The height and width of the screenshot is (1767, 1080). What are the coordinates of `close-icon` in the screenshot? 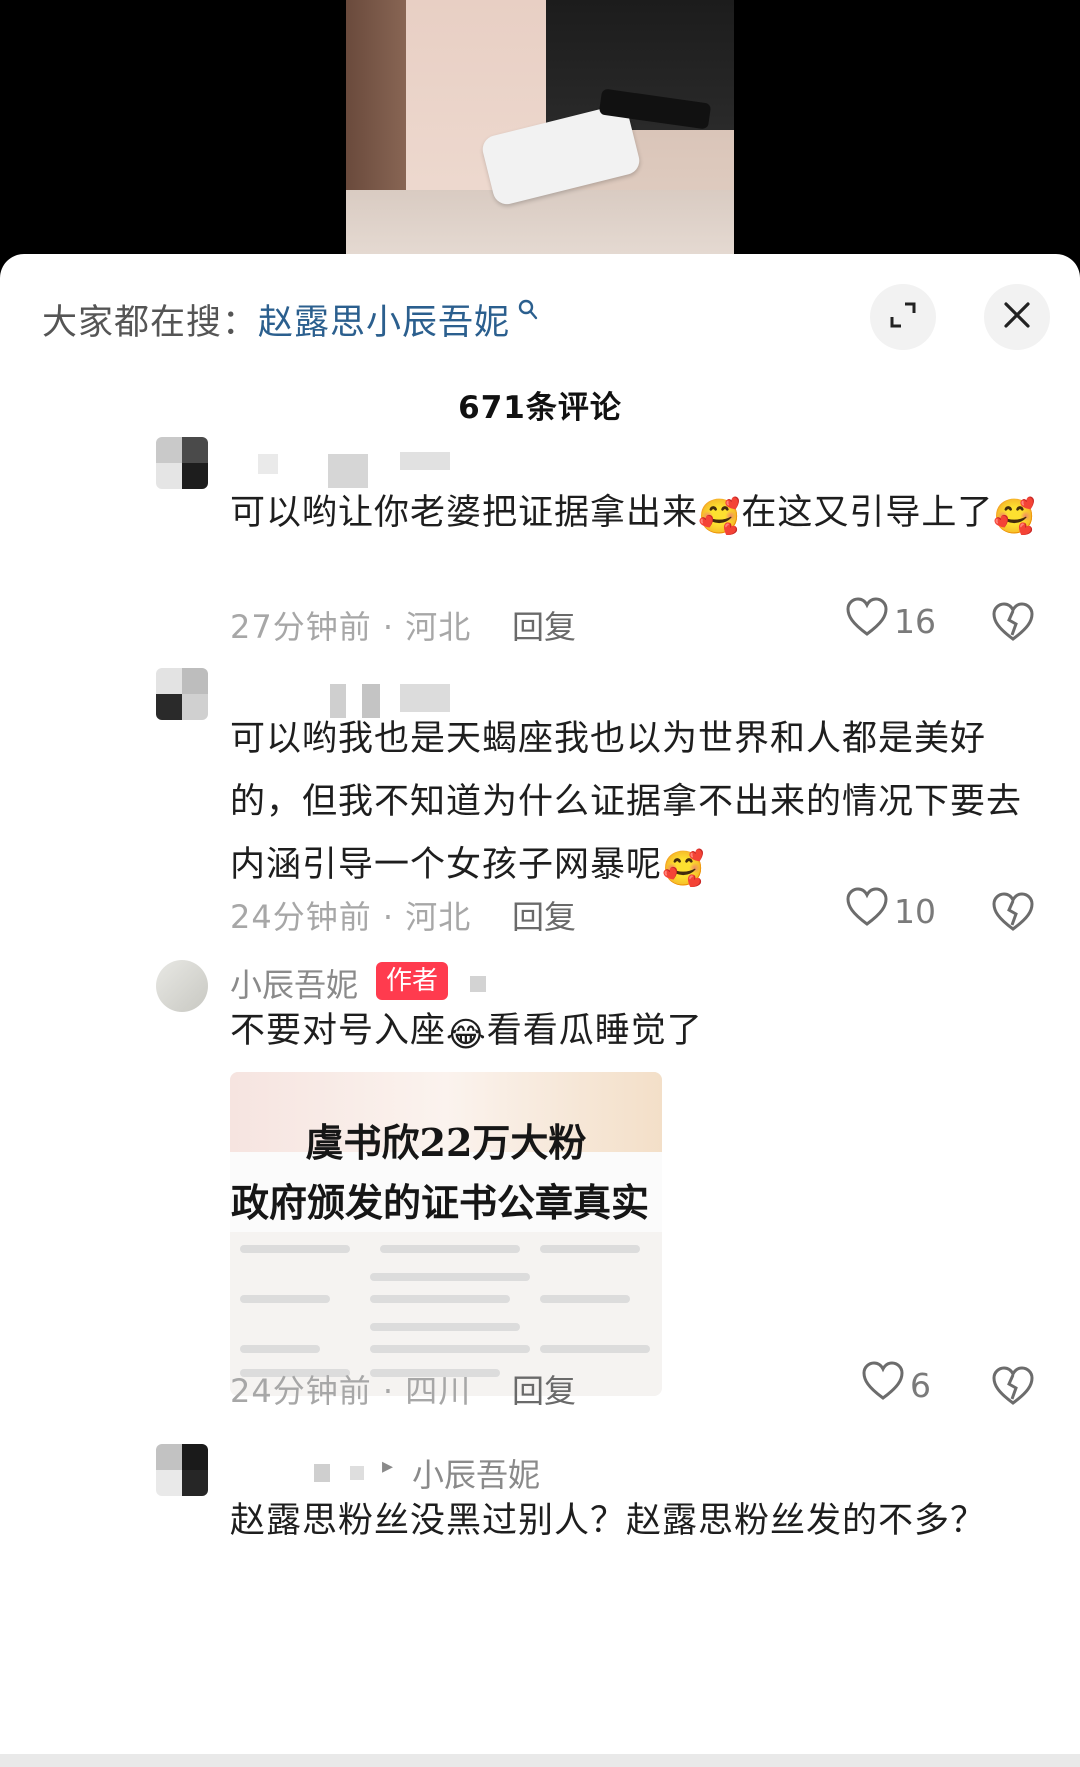 It's located at (1017, 317).